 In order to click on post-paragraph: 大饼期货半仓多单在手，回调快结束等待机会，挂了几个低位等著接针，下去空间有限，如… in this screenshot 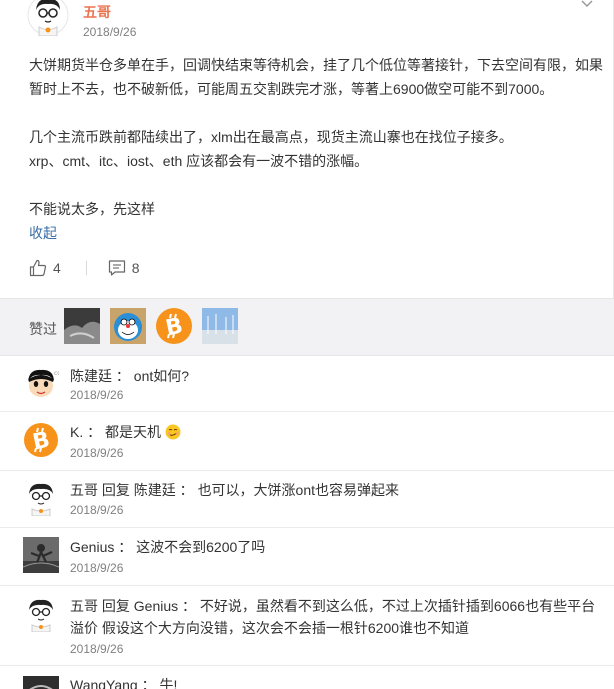, I will do `click(316, 77)`.